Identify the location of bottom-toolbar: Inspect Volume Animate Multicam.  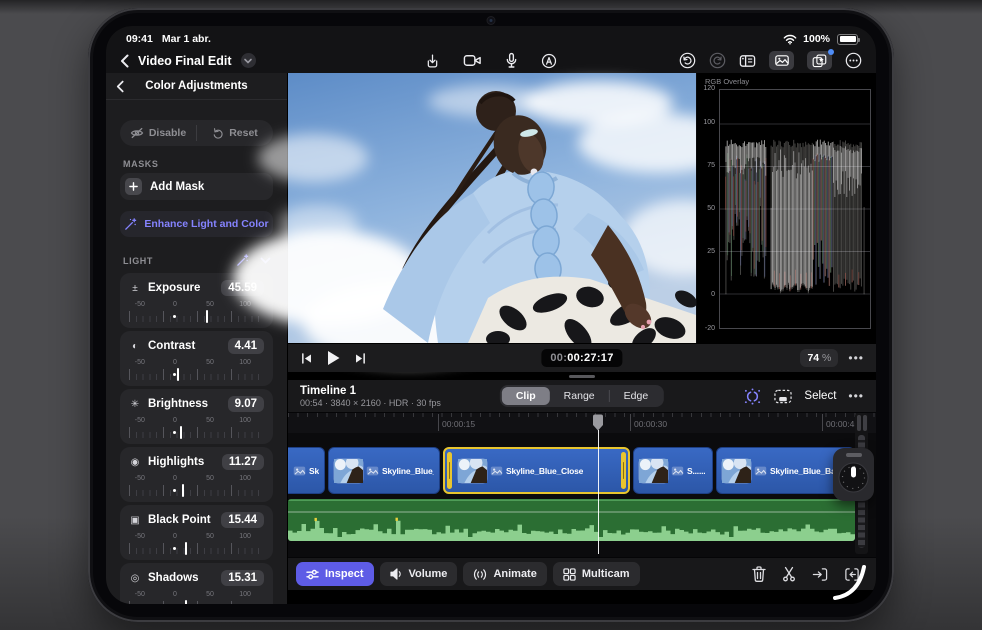
(582, 573).